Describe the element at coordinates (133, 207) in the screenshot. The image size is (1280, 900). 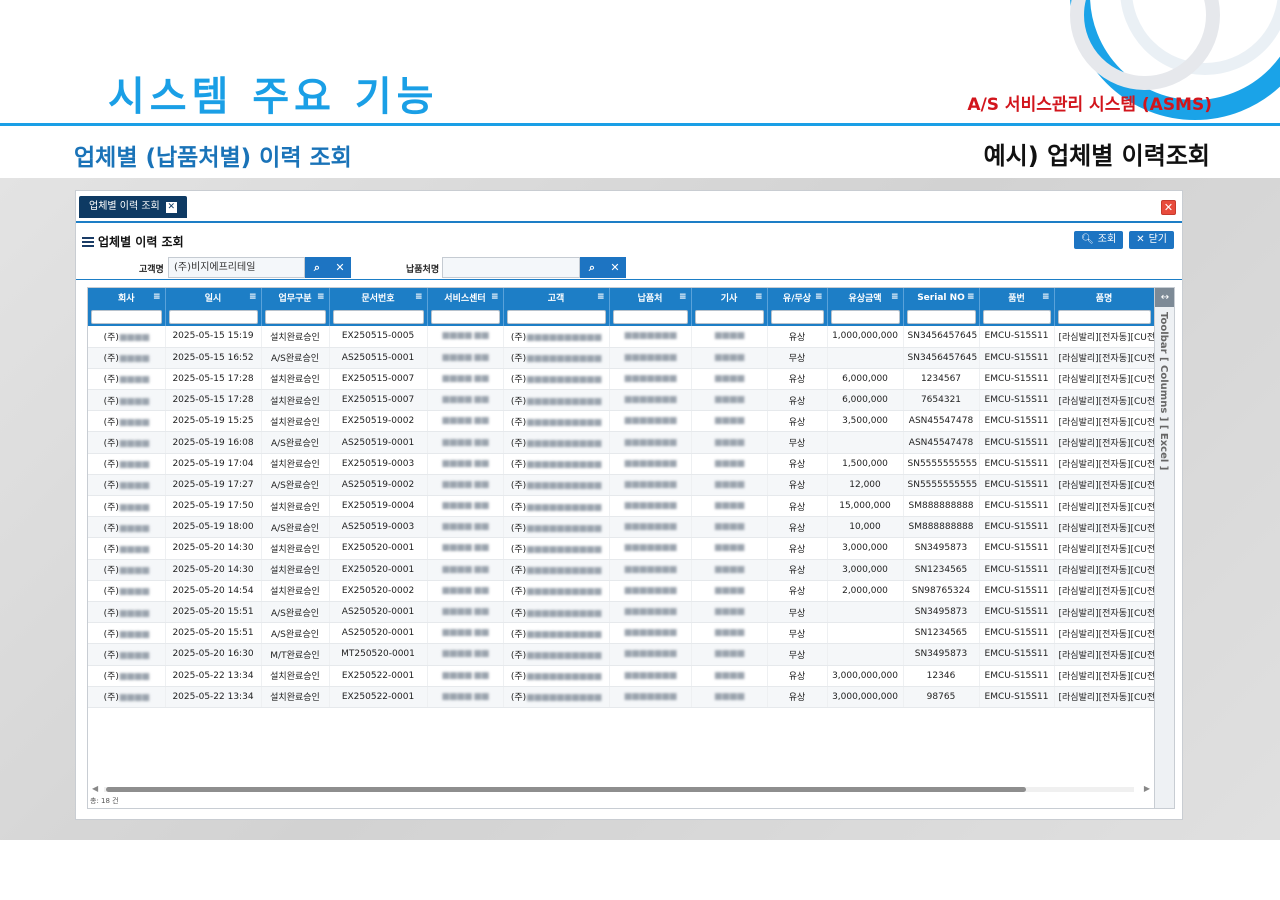
I see `tab-history: 업체별 이력 조회 ✕` at that location.